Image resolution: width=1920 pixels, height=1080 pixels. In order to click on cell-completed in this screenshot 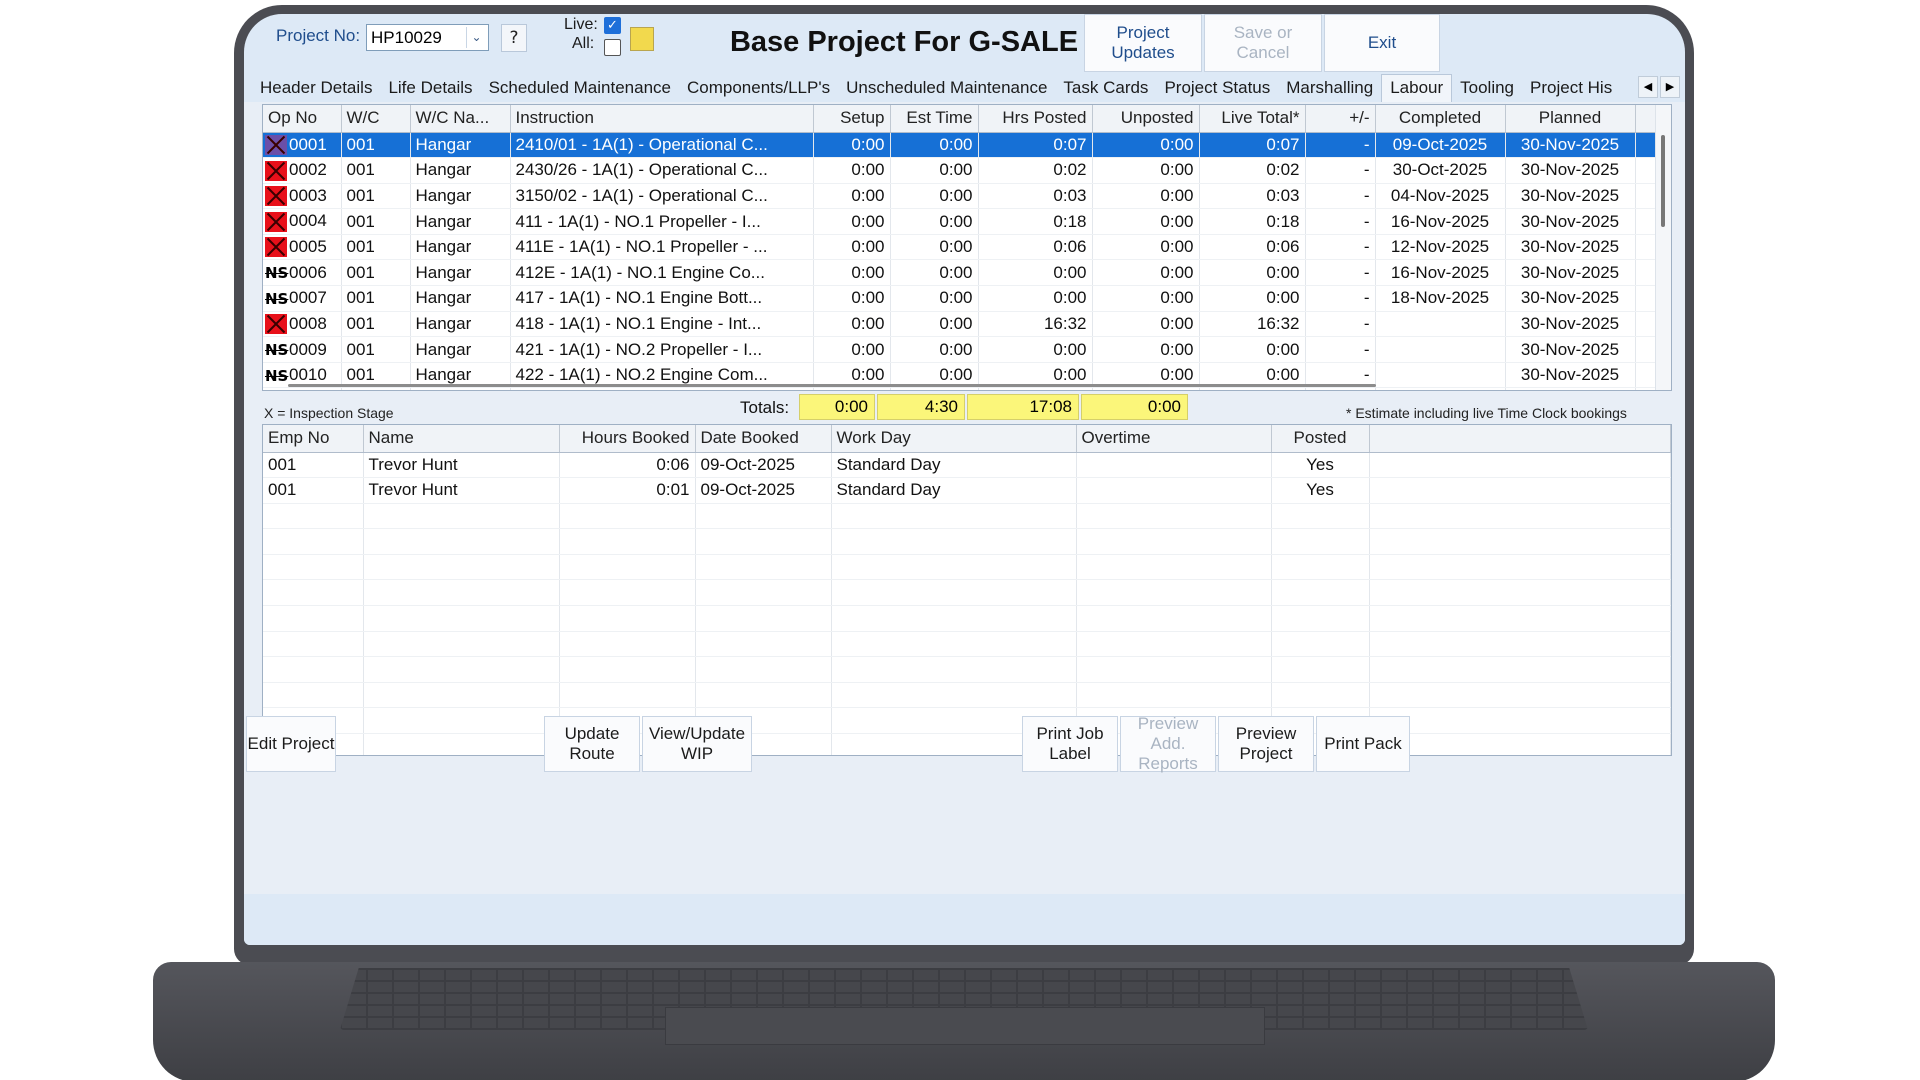, I will do `click(1440, 324)`.